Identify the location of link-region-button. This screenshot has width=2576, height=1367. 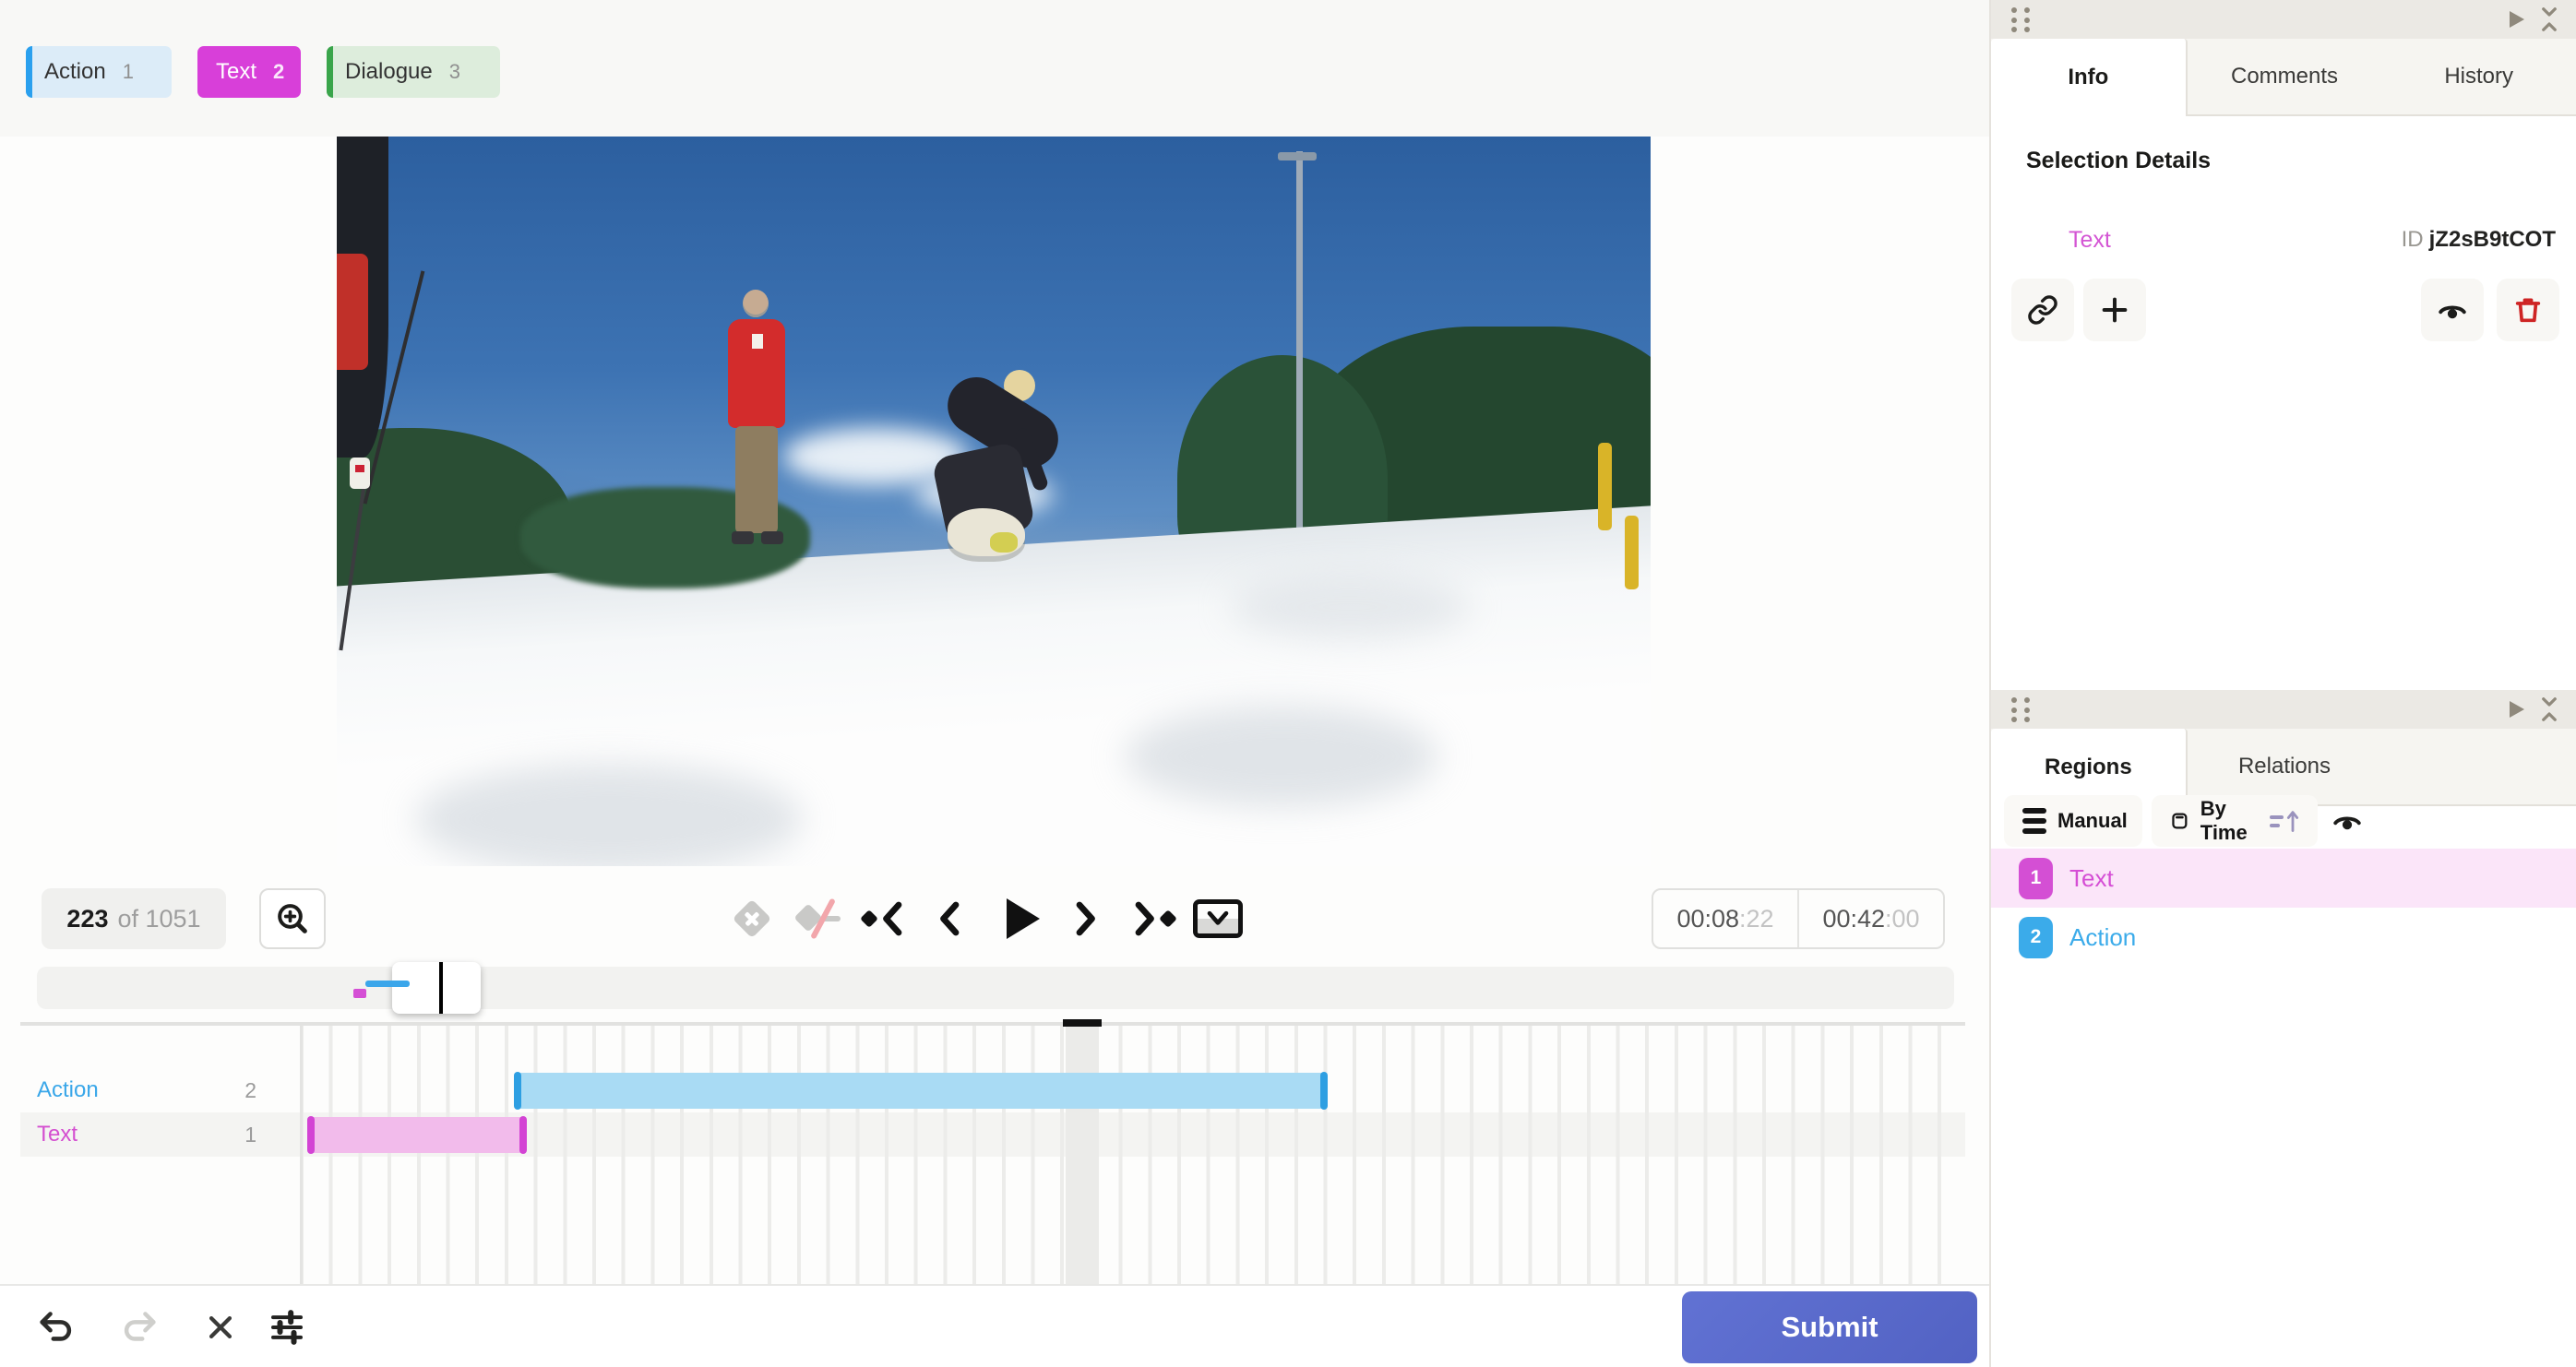
(2042, 310).